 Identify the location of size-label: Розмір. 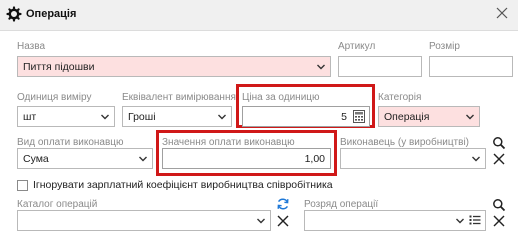
(444, 46).